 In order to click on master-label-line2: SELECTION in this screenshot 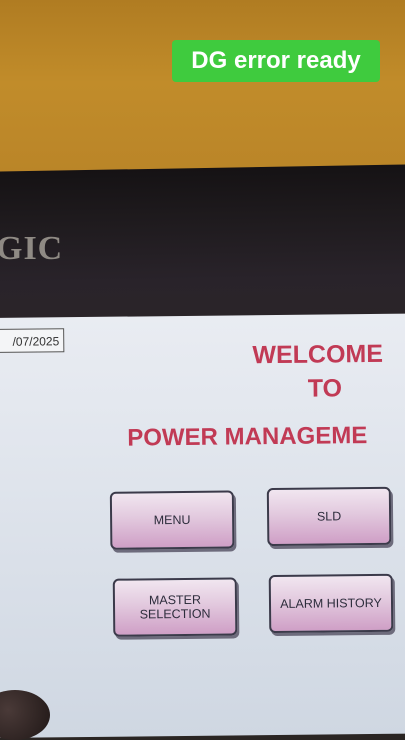, I will do `click(175, 614)`.